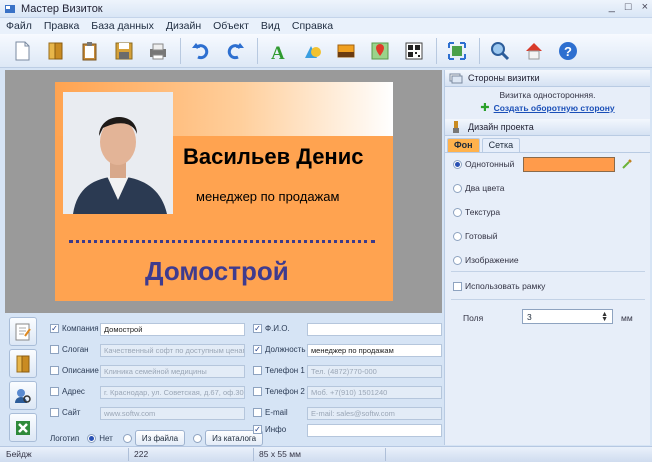  I want to click on close-button: ×, so click(645, 7).